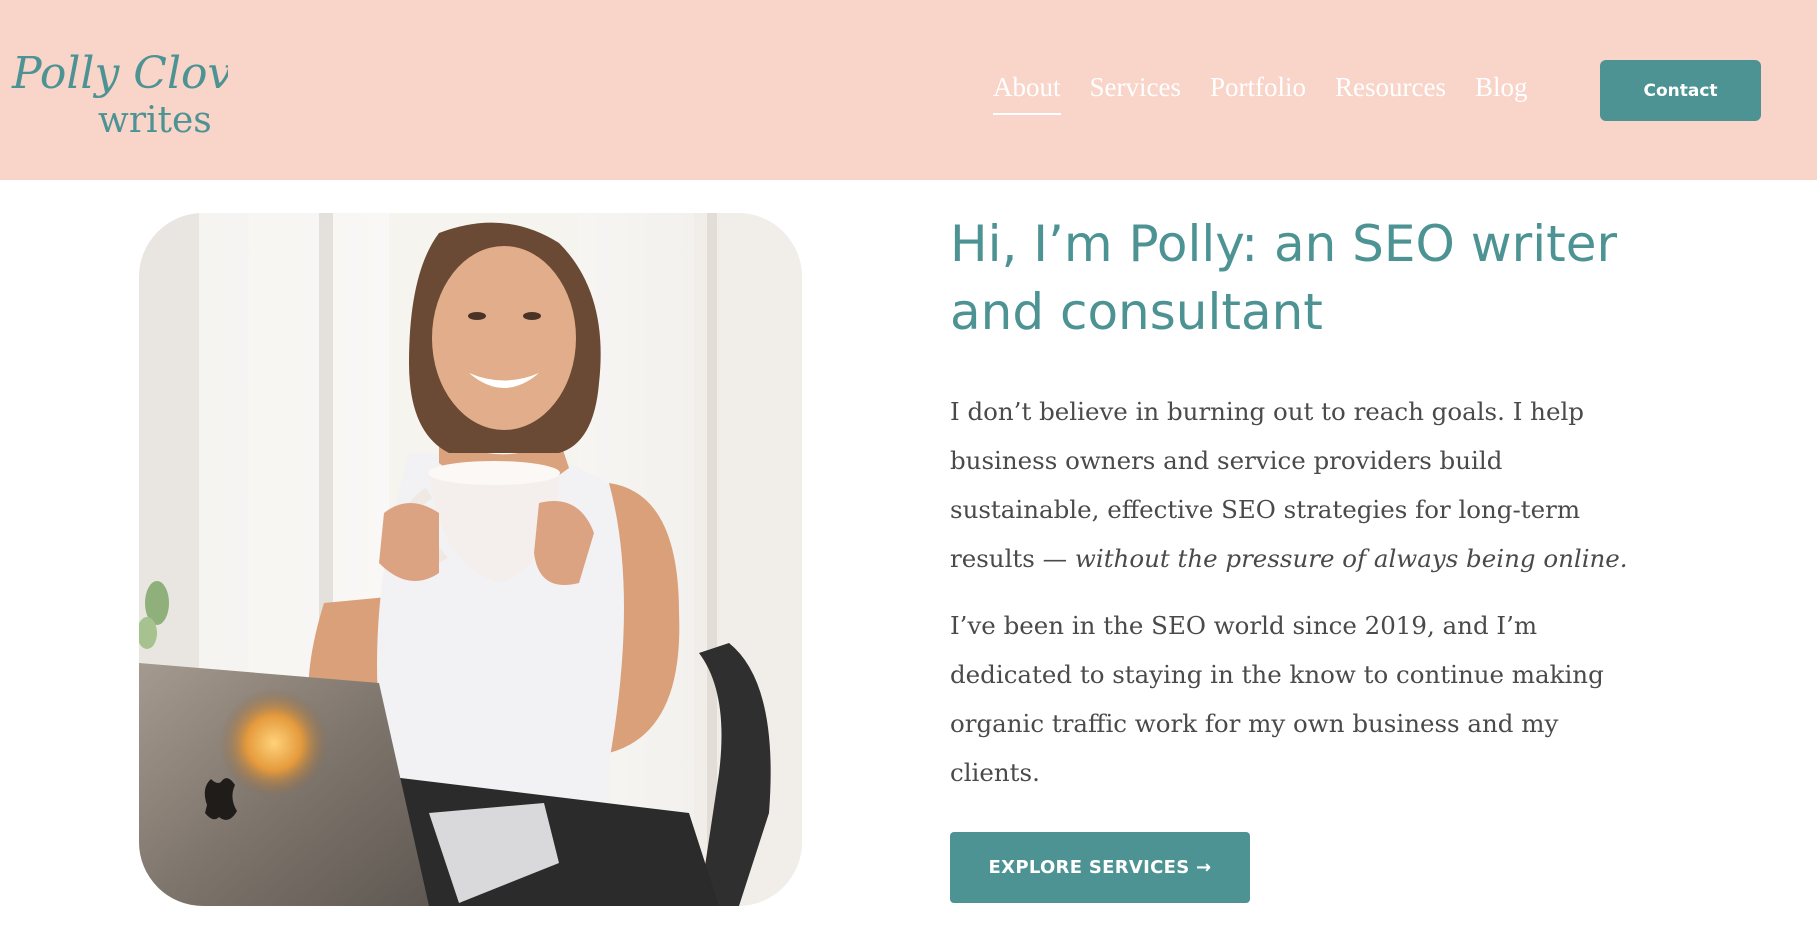  Describe the element at coordinates (1680, 90) in the screenshot. I see `contact-button: Contact` at that location.